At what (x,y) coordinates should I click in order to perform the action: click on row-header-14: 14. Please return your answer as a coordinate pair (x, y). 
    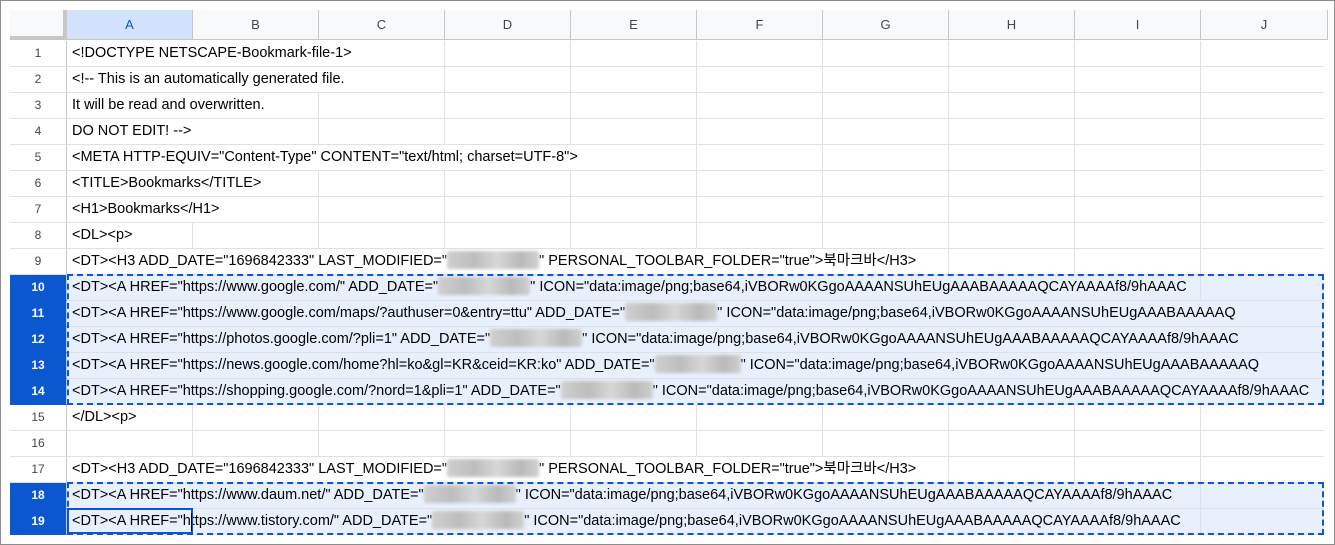
    Looking at the image, I should click on (38, 392).